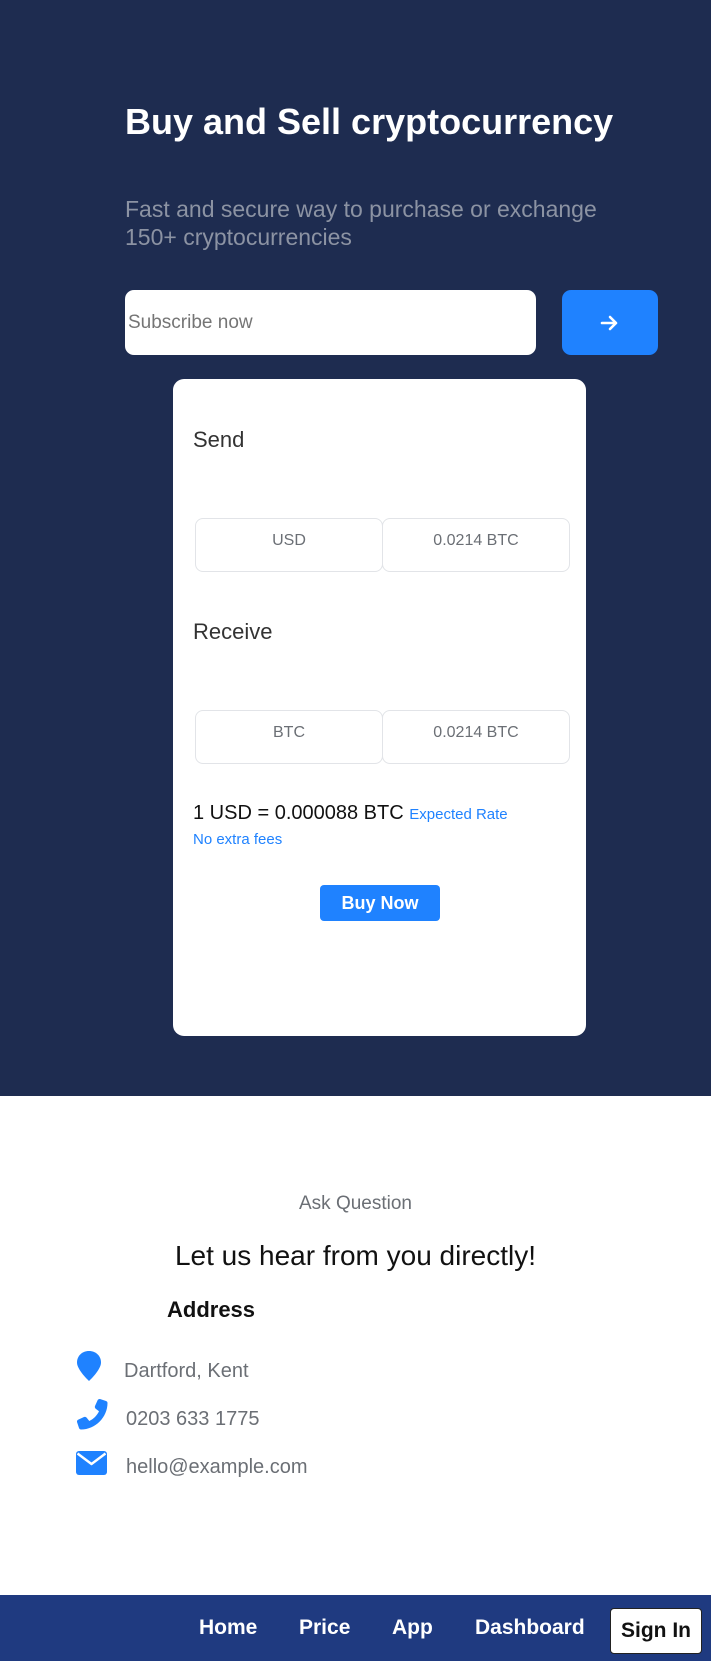  I want to click on receive-amount-field: 0.0214 BTC, so click(476, 737).